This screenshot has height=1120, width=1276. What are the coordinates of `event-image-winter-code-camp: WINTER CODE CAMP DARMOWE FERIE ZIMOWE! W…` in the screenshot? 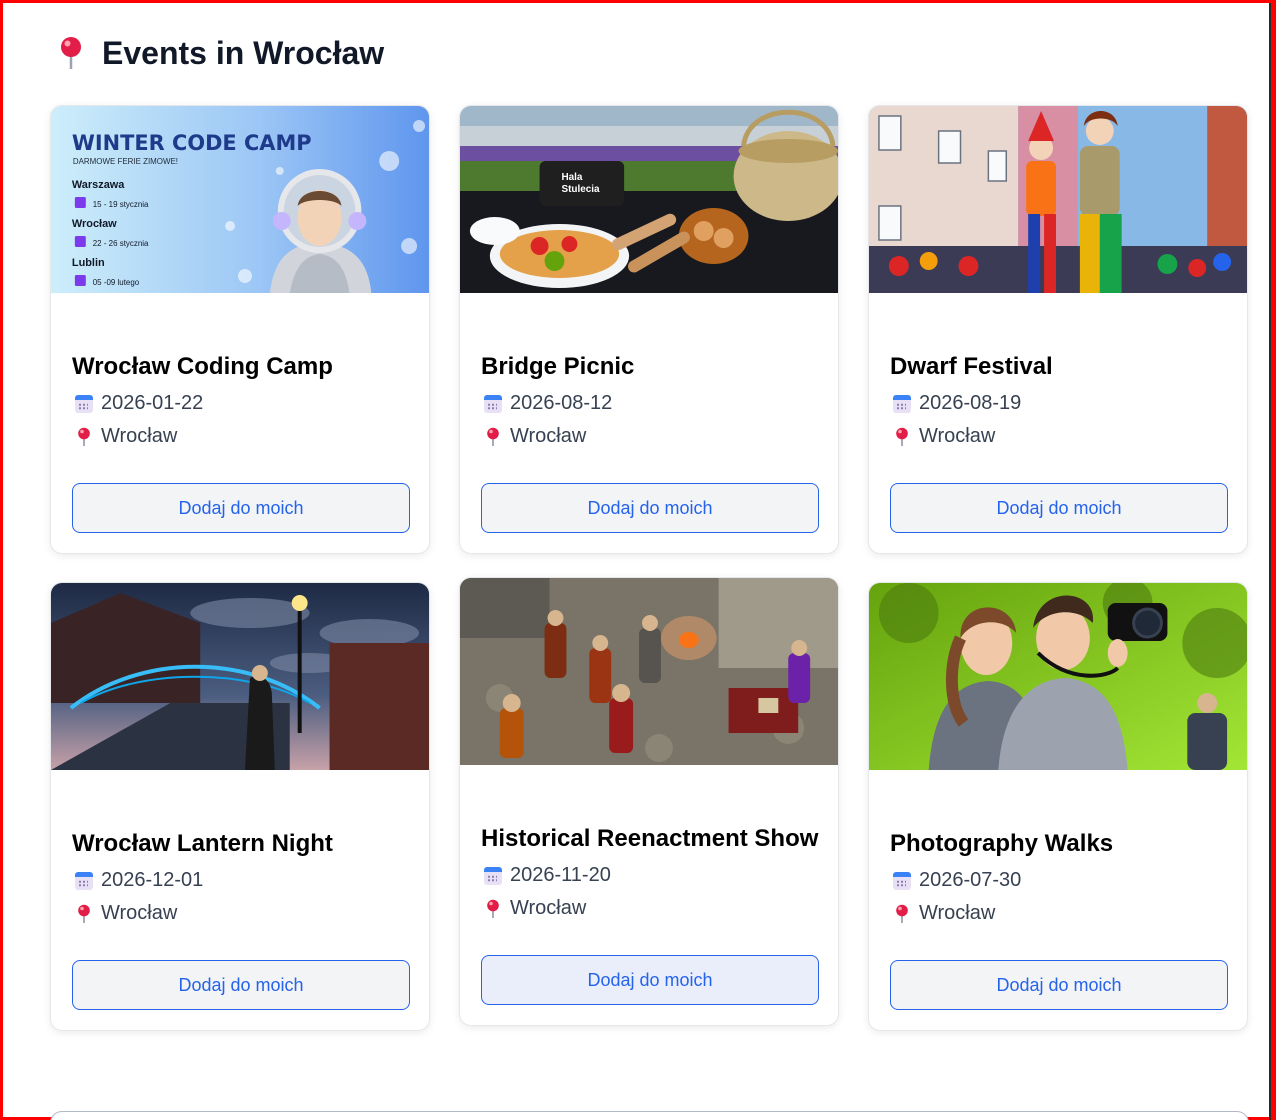 It's located at (240, 199).